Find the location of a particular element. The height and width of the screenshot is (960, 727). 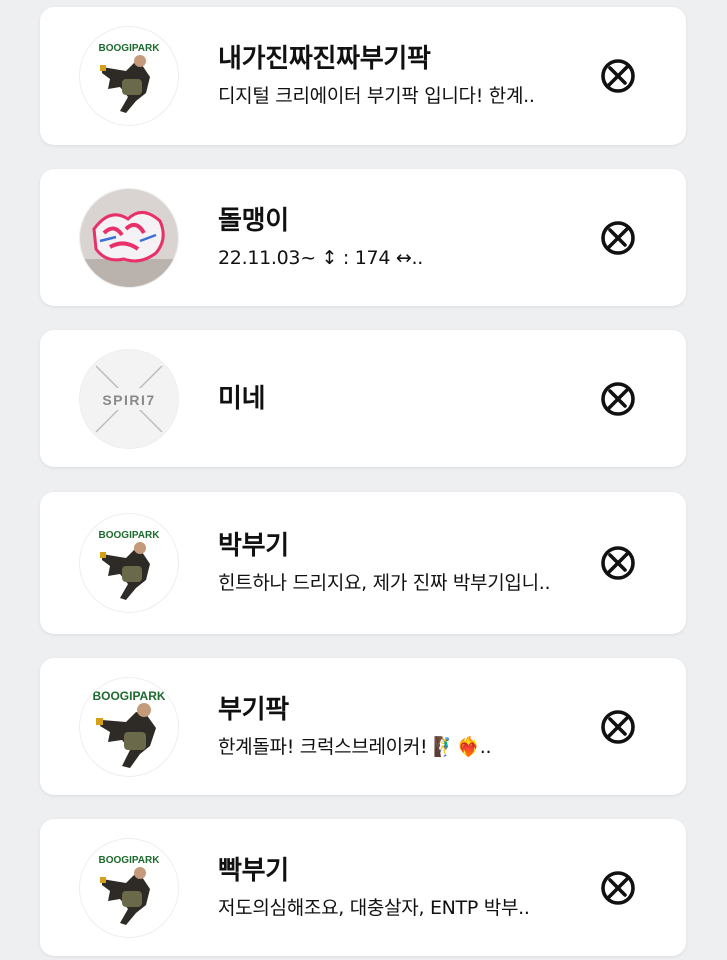

user-name: 미네 is located at coordinates (242, 398).